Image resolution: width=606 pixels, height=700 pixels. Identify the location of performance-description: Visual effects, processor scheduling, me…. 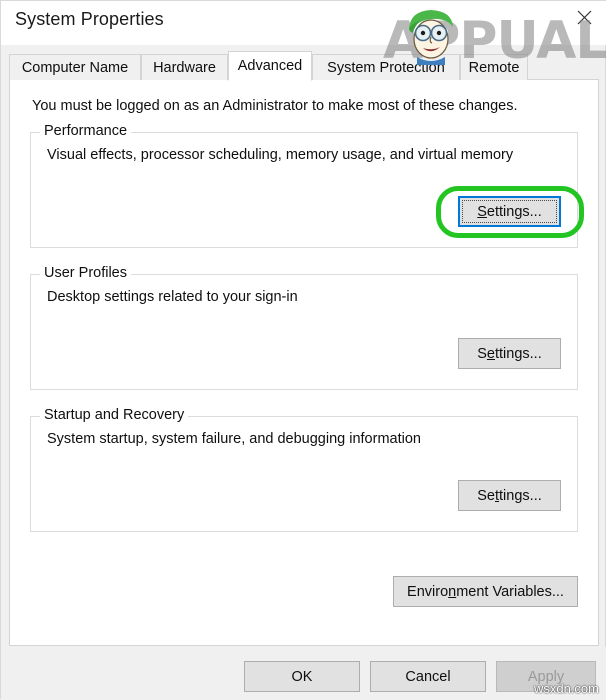
(280, 155).